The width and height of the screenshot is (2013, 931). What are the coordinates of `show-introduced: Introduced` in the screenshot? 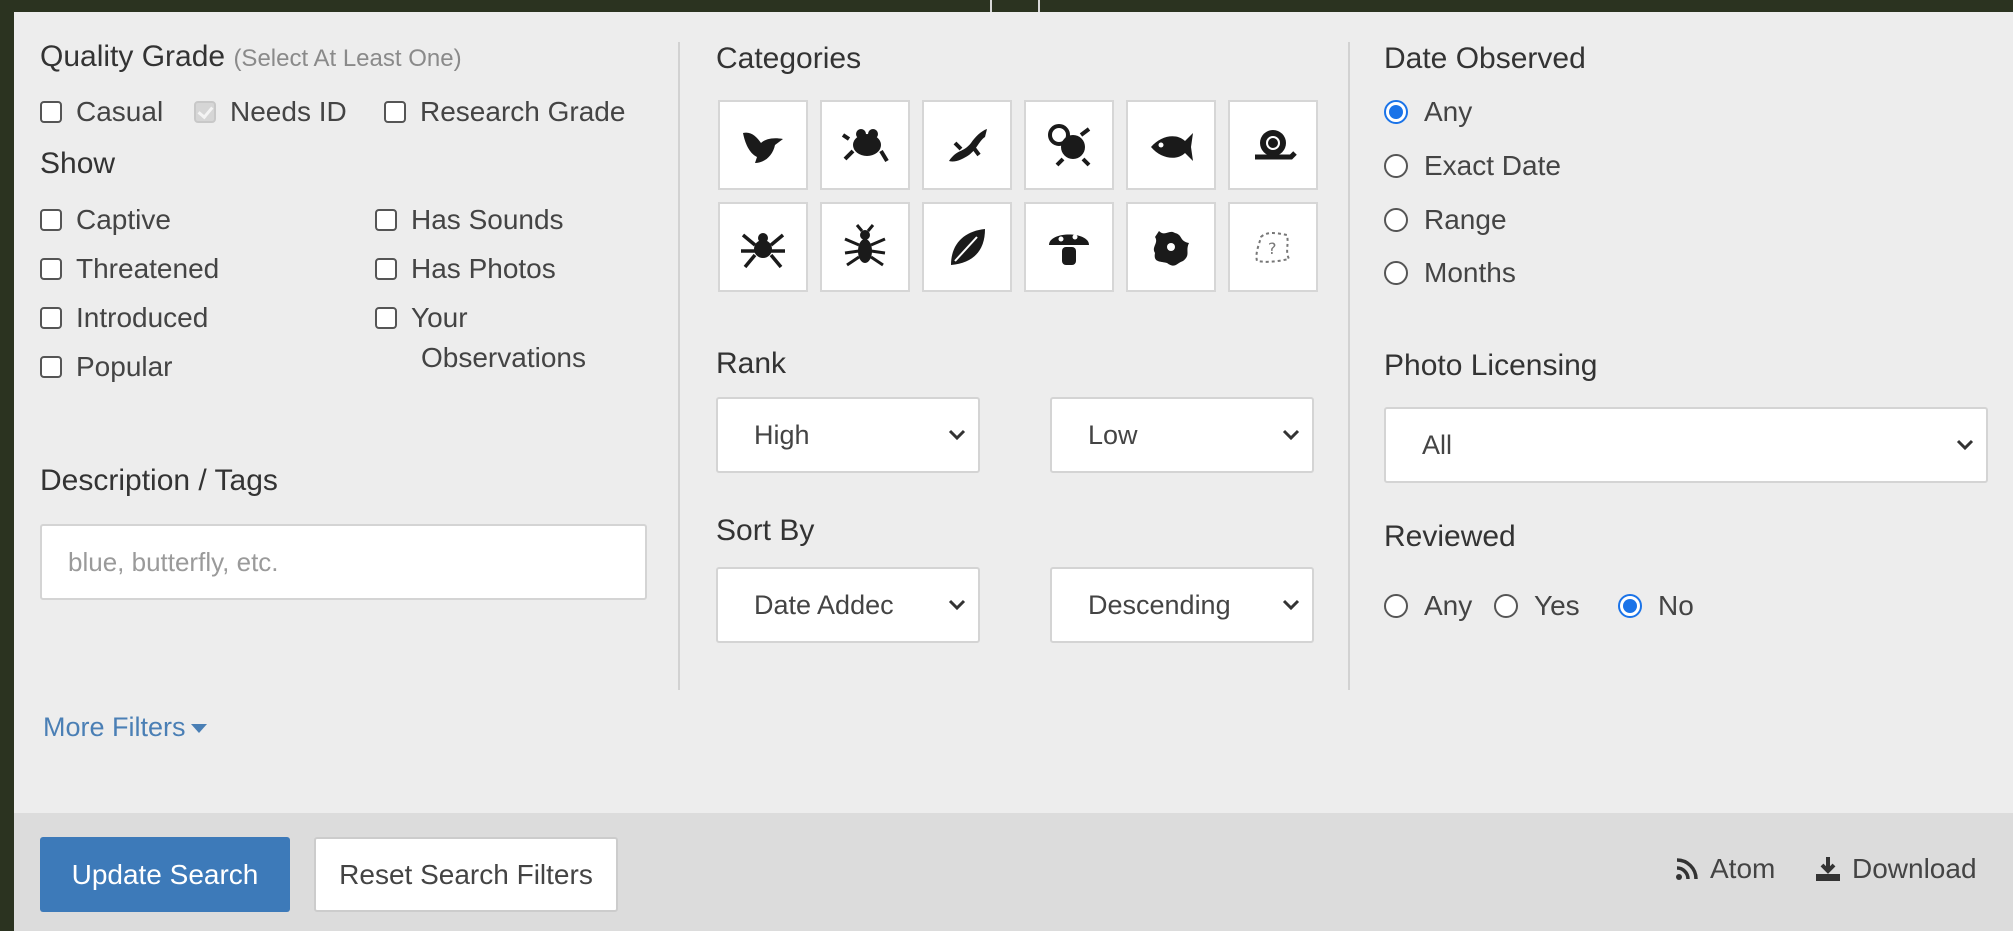 It's located at (124, 318).